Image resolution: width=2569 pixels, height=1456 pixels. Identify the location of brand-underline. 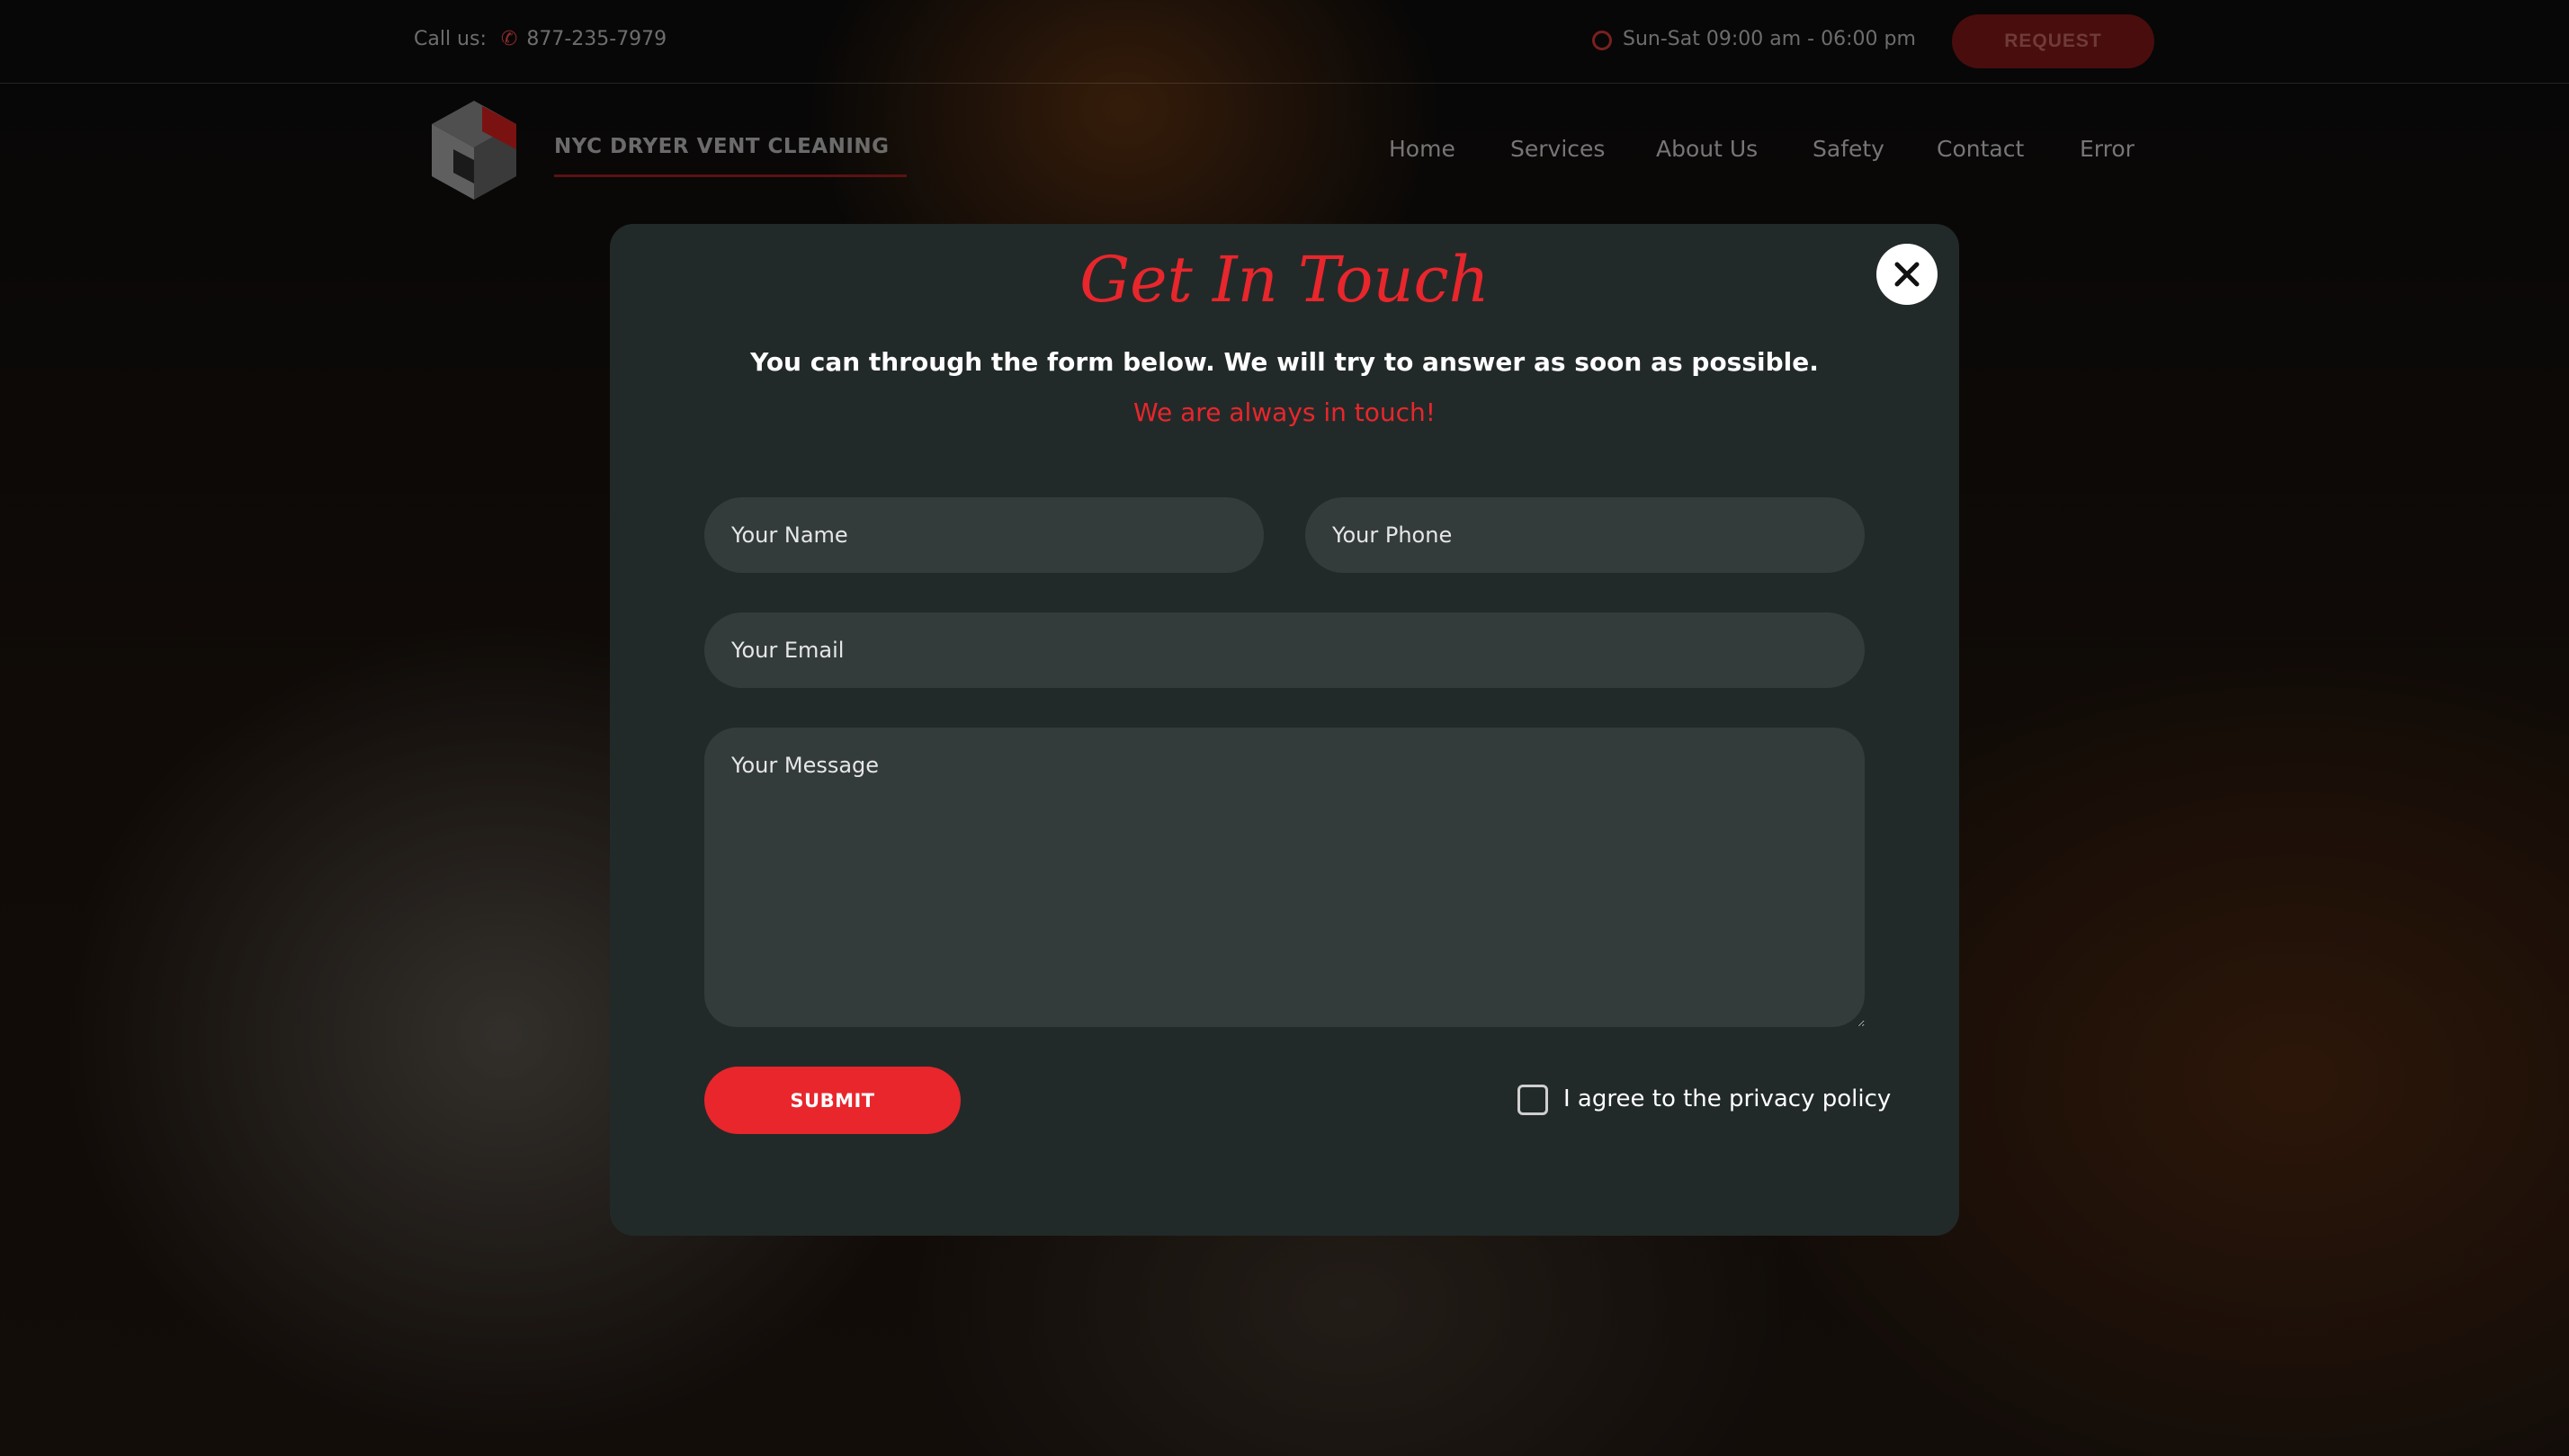
(730, 176).